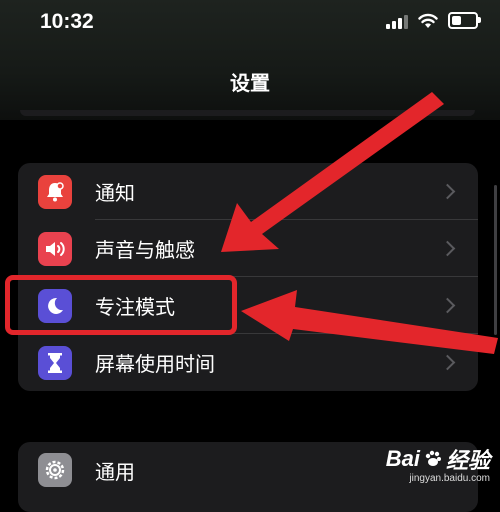  I want to click on arrow-to-focus, so click(369, 322).